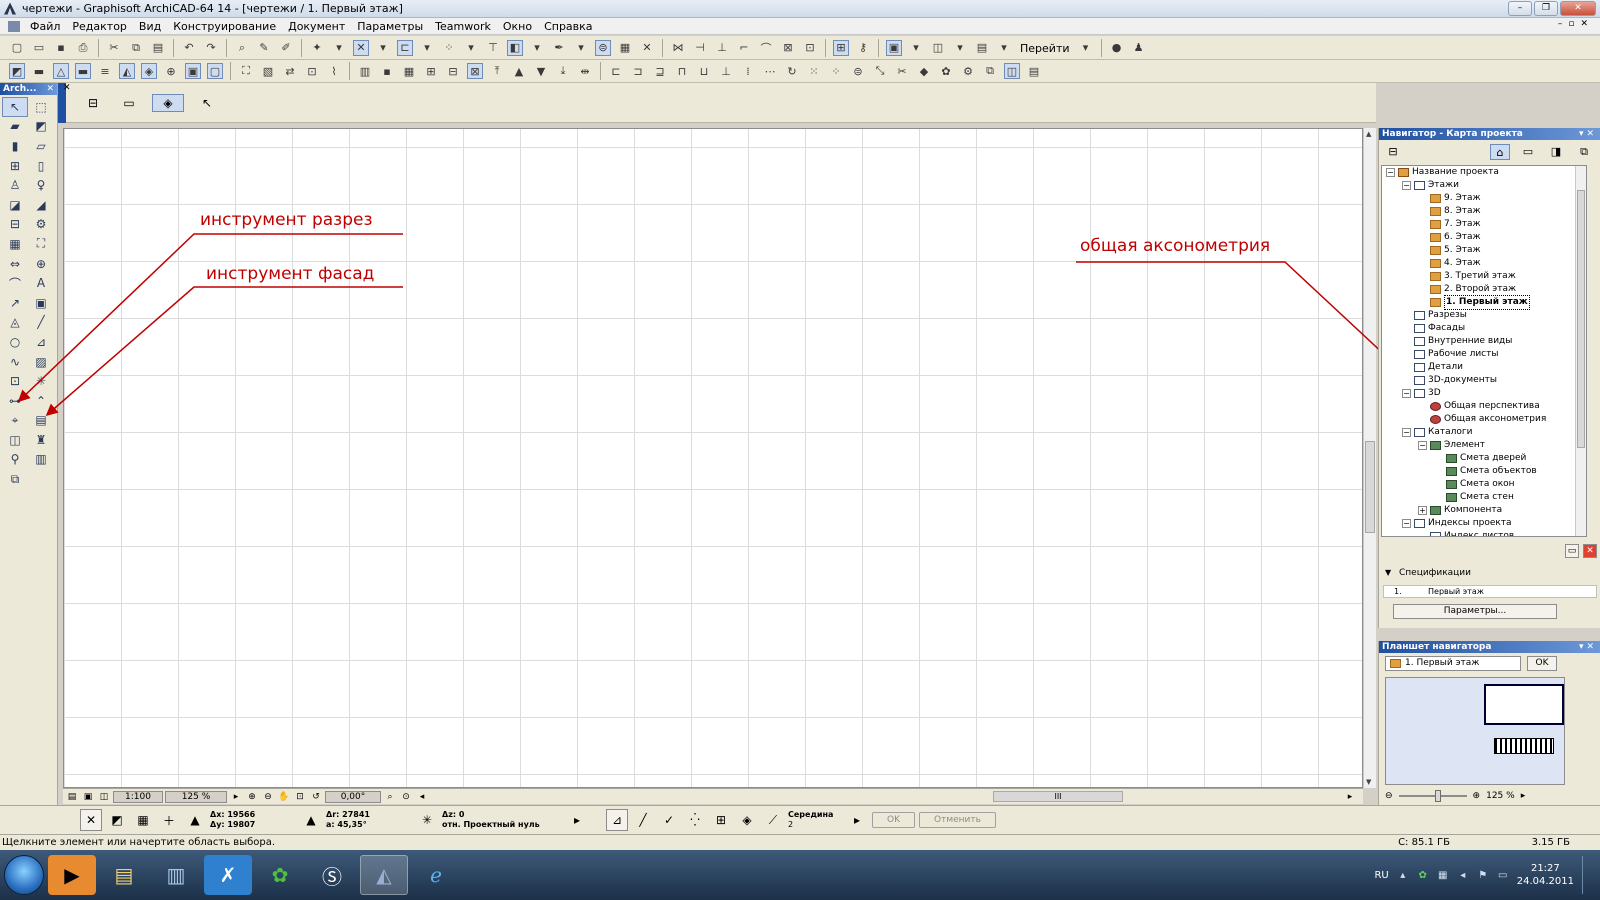 The width and height of the screenshot is (1600, 900). Describe the element at coordinates (1590, 551) in the screenshot. I see `delete-button: ✕` at that location.